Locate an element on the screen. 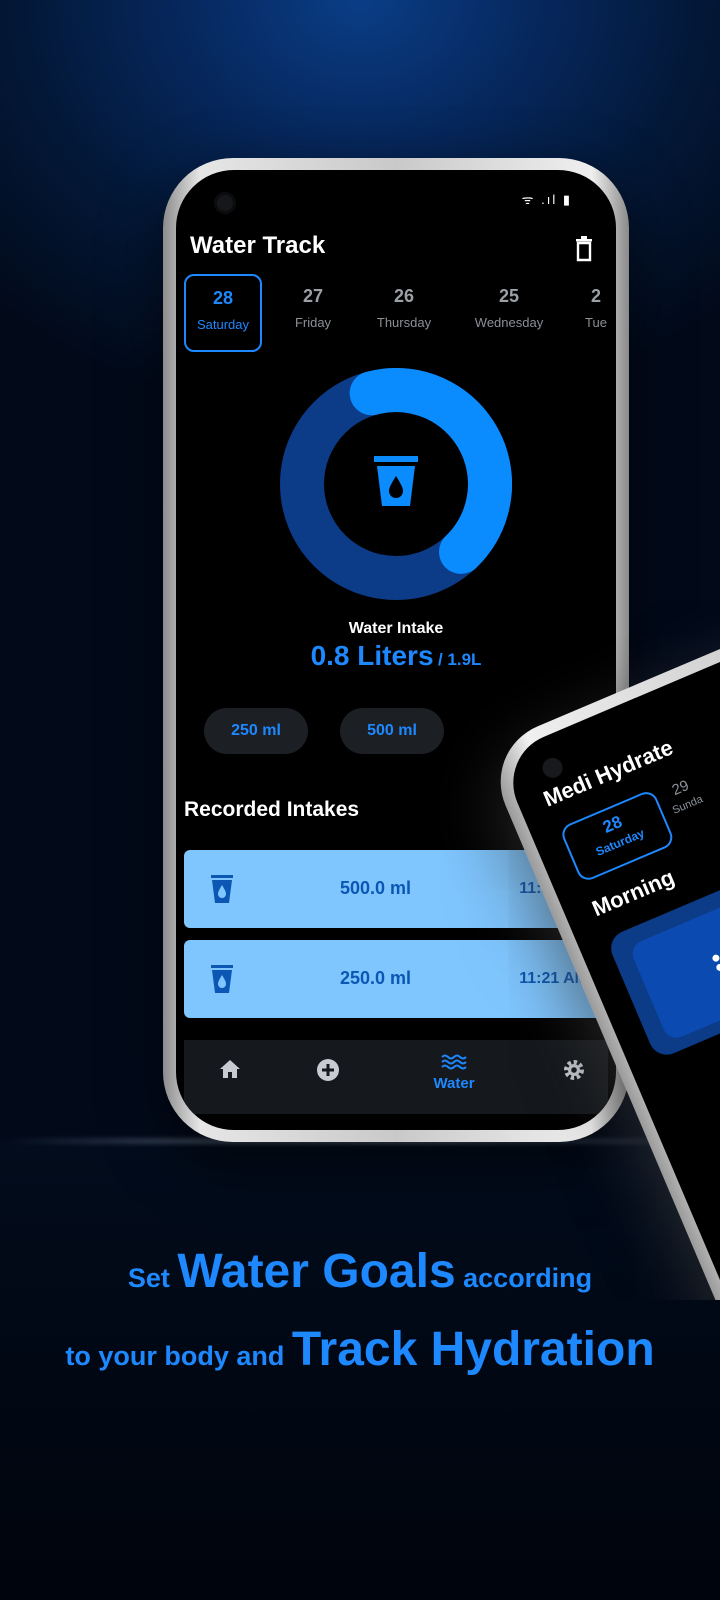 This screenshot has width=720, height=1600. caption-highlight: Water Goals is located at coordinates (316, 1271).